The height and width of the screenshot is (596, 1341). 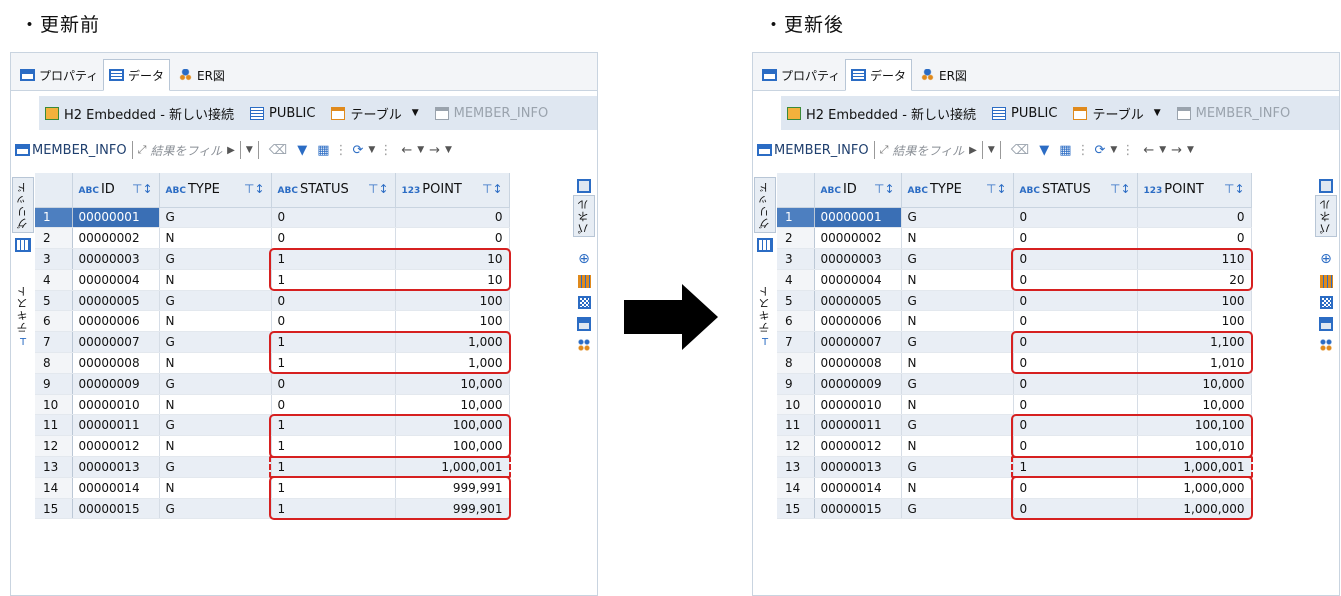 I want to click on refresh-icon: ⟳, so click(x=1099, y=150).